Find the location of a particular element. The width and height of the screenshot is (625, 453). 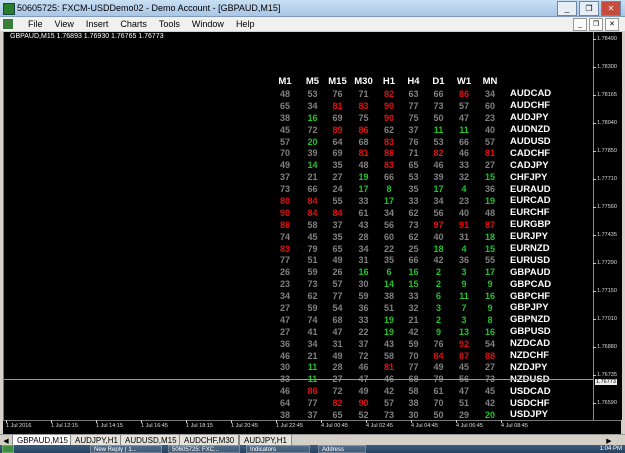

strength-cell: 8 is located at coordinates (490, 319).